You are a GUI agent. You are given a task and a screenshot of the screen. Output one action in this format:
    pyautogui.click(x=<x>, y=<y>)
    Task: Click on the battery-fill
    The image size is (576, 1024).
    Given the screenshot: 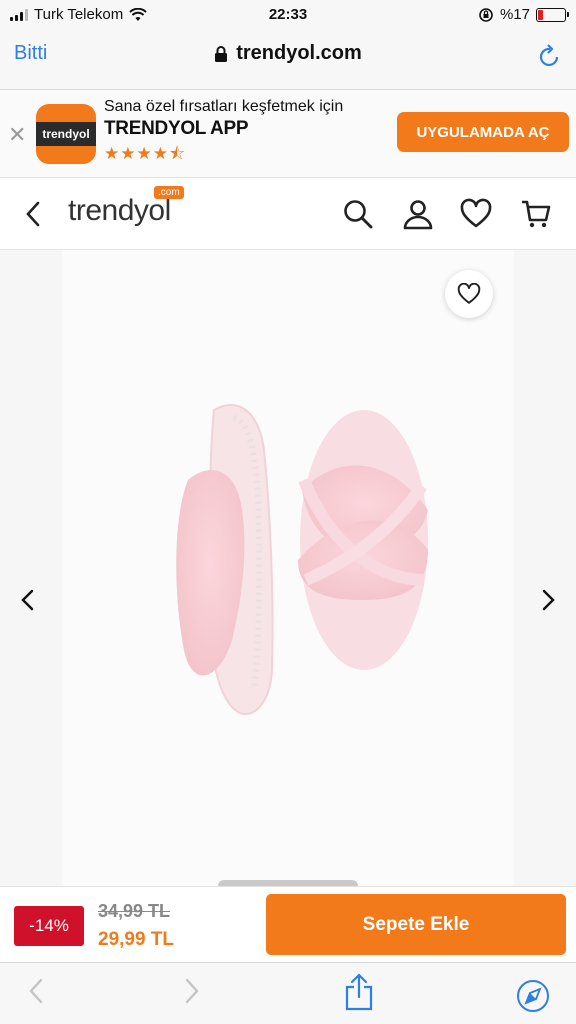 What is the action you would take?
    pyautogui.click(x=540, y=14)
    